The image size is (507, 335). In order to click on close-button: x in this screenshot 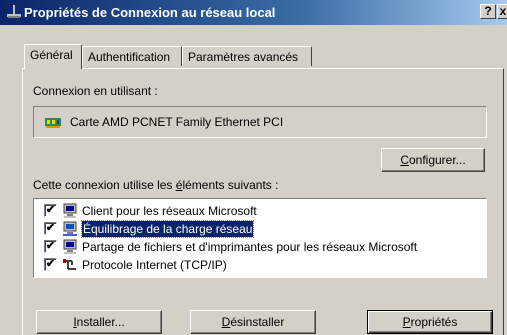, I will do `click(502, 11)`.